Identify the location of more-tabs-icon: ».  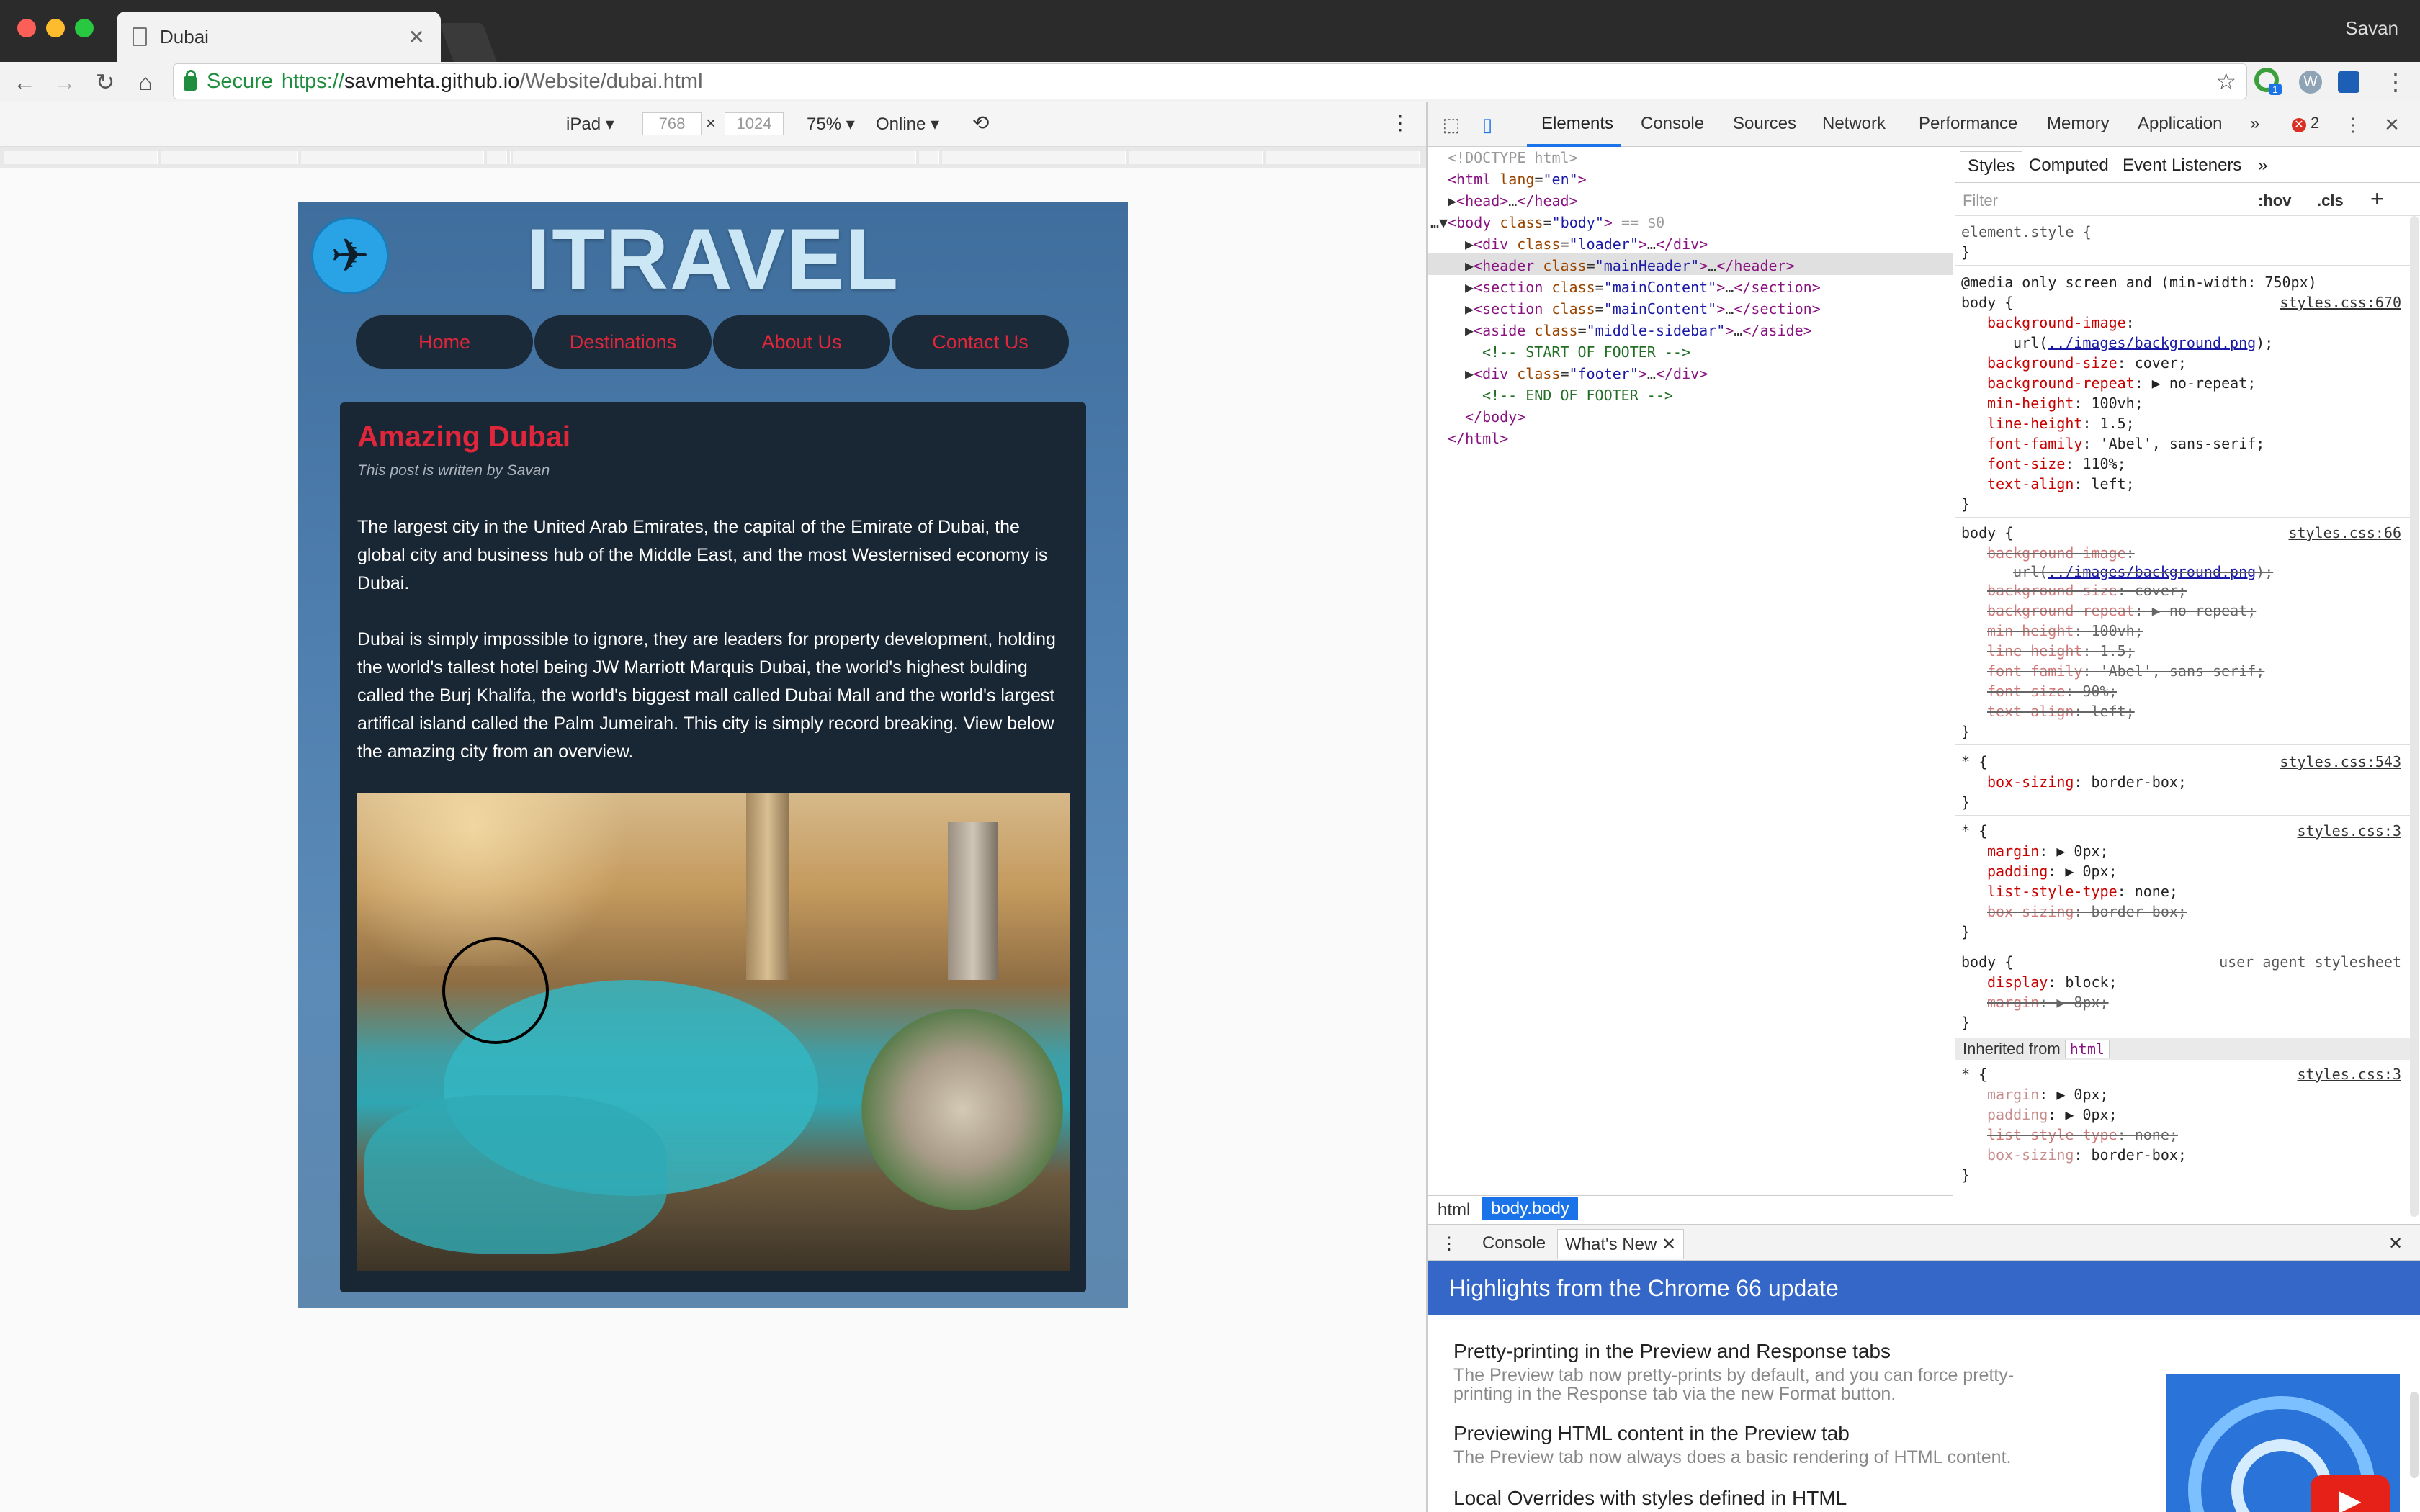
(2254, 124).